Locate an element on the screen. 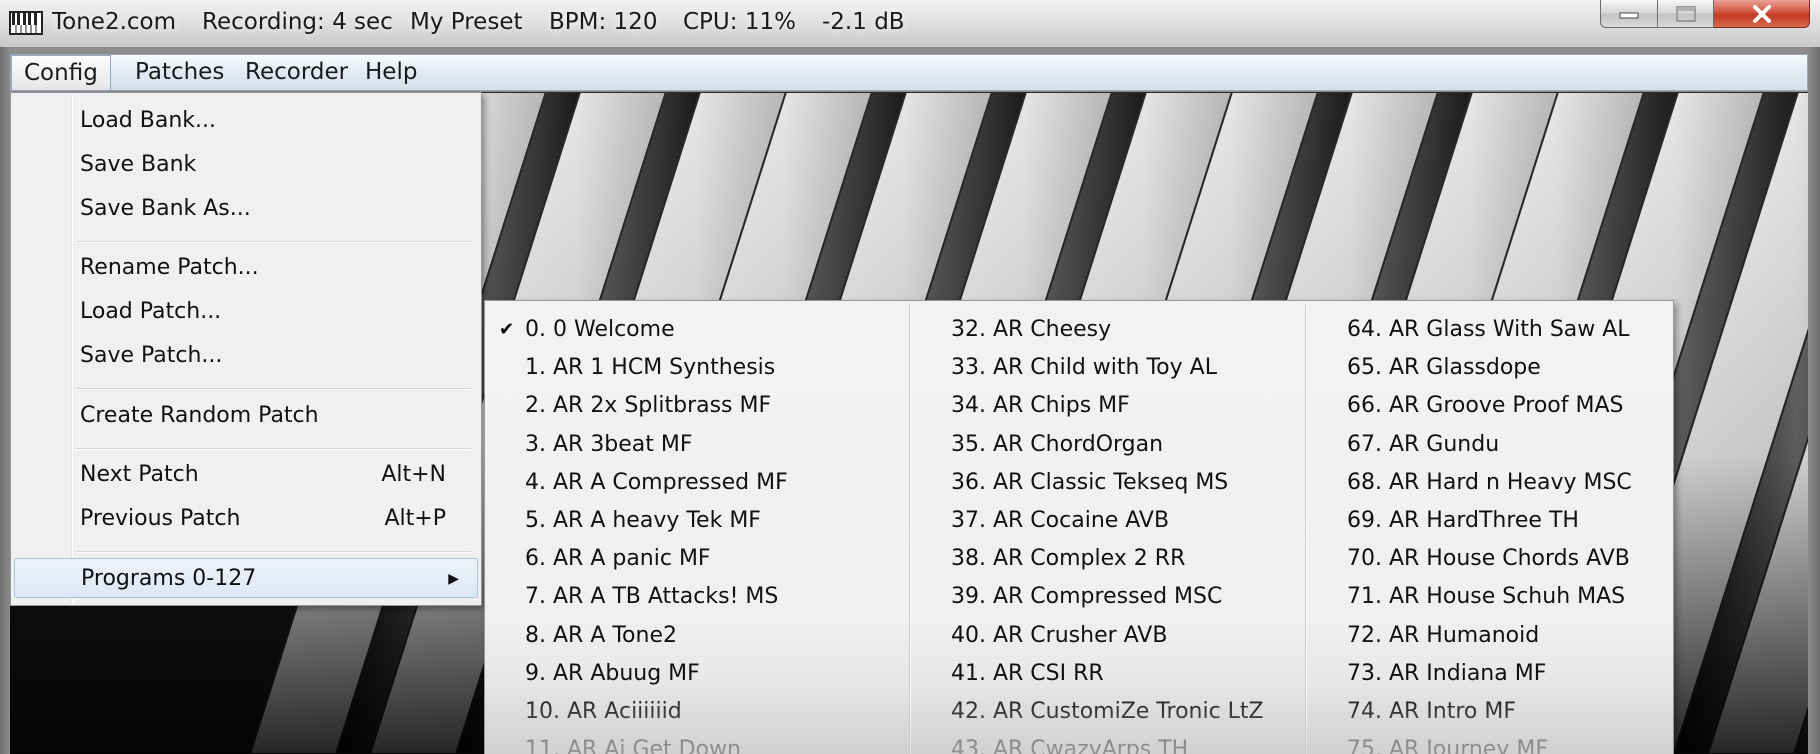 Image resolution: width=1820 pixels, height=754 pixels. program-item: 37. AR Cocaine AVB is located at coordinates (1060, 521).